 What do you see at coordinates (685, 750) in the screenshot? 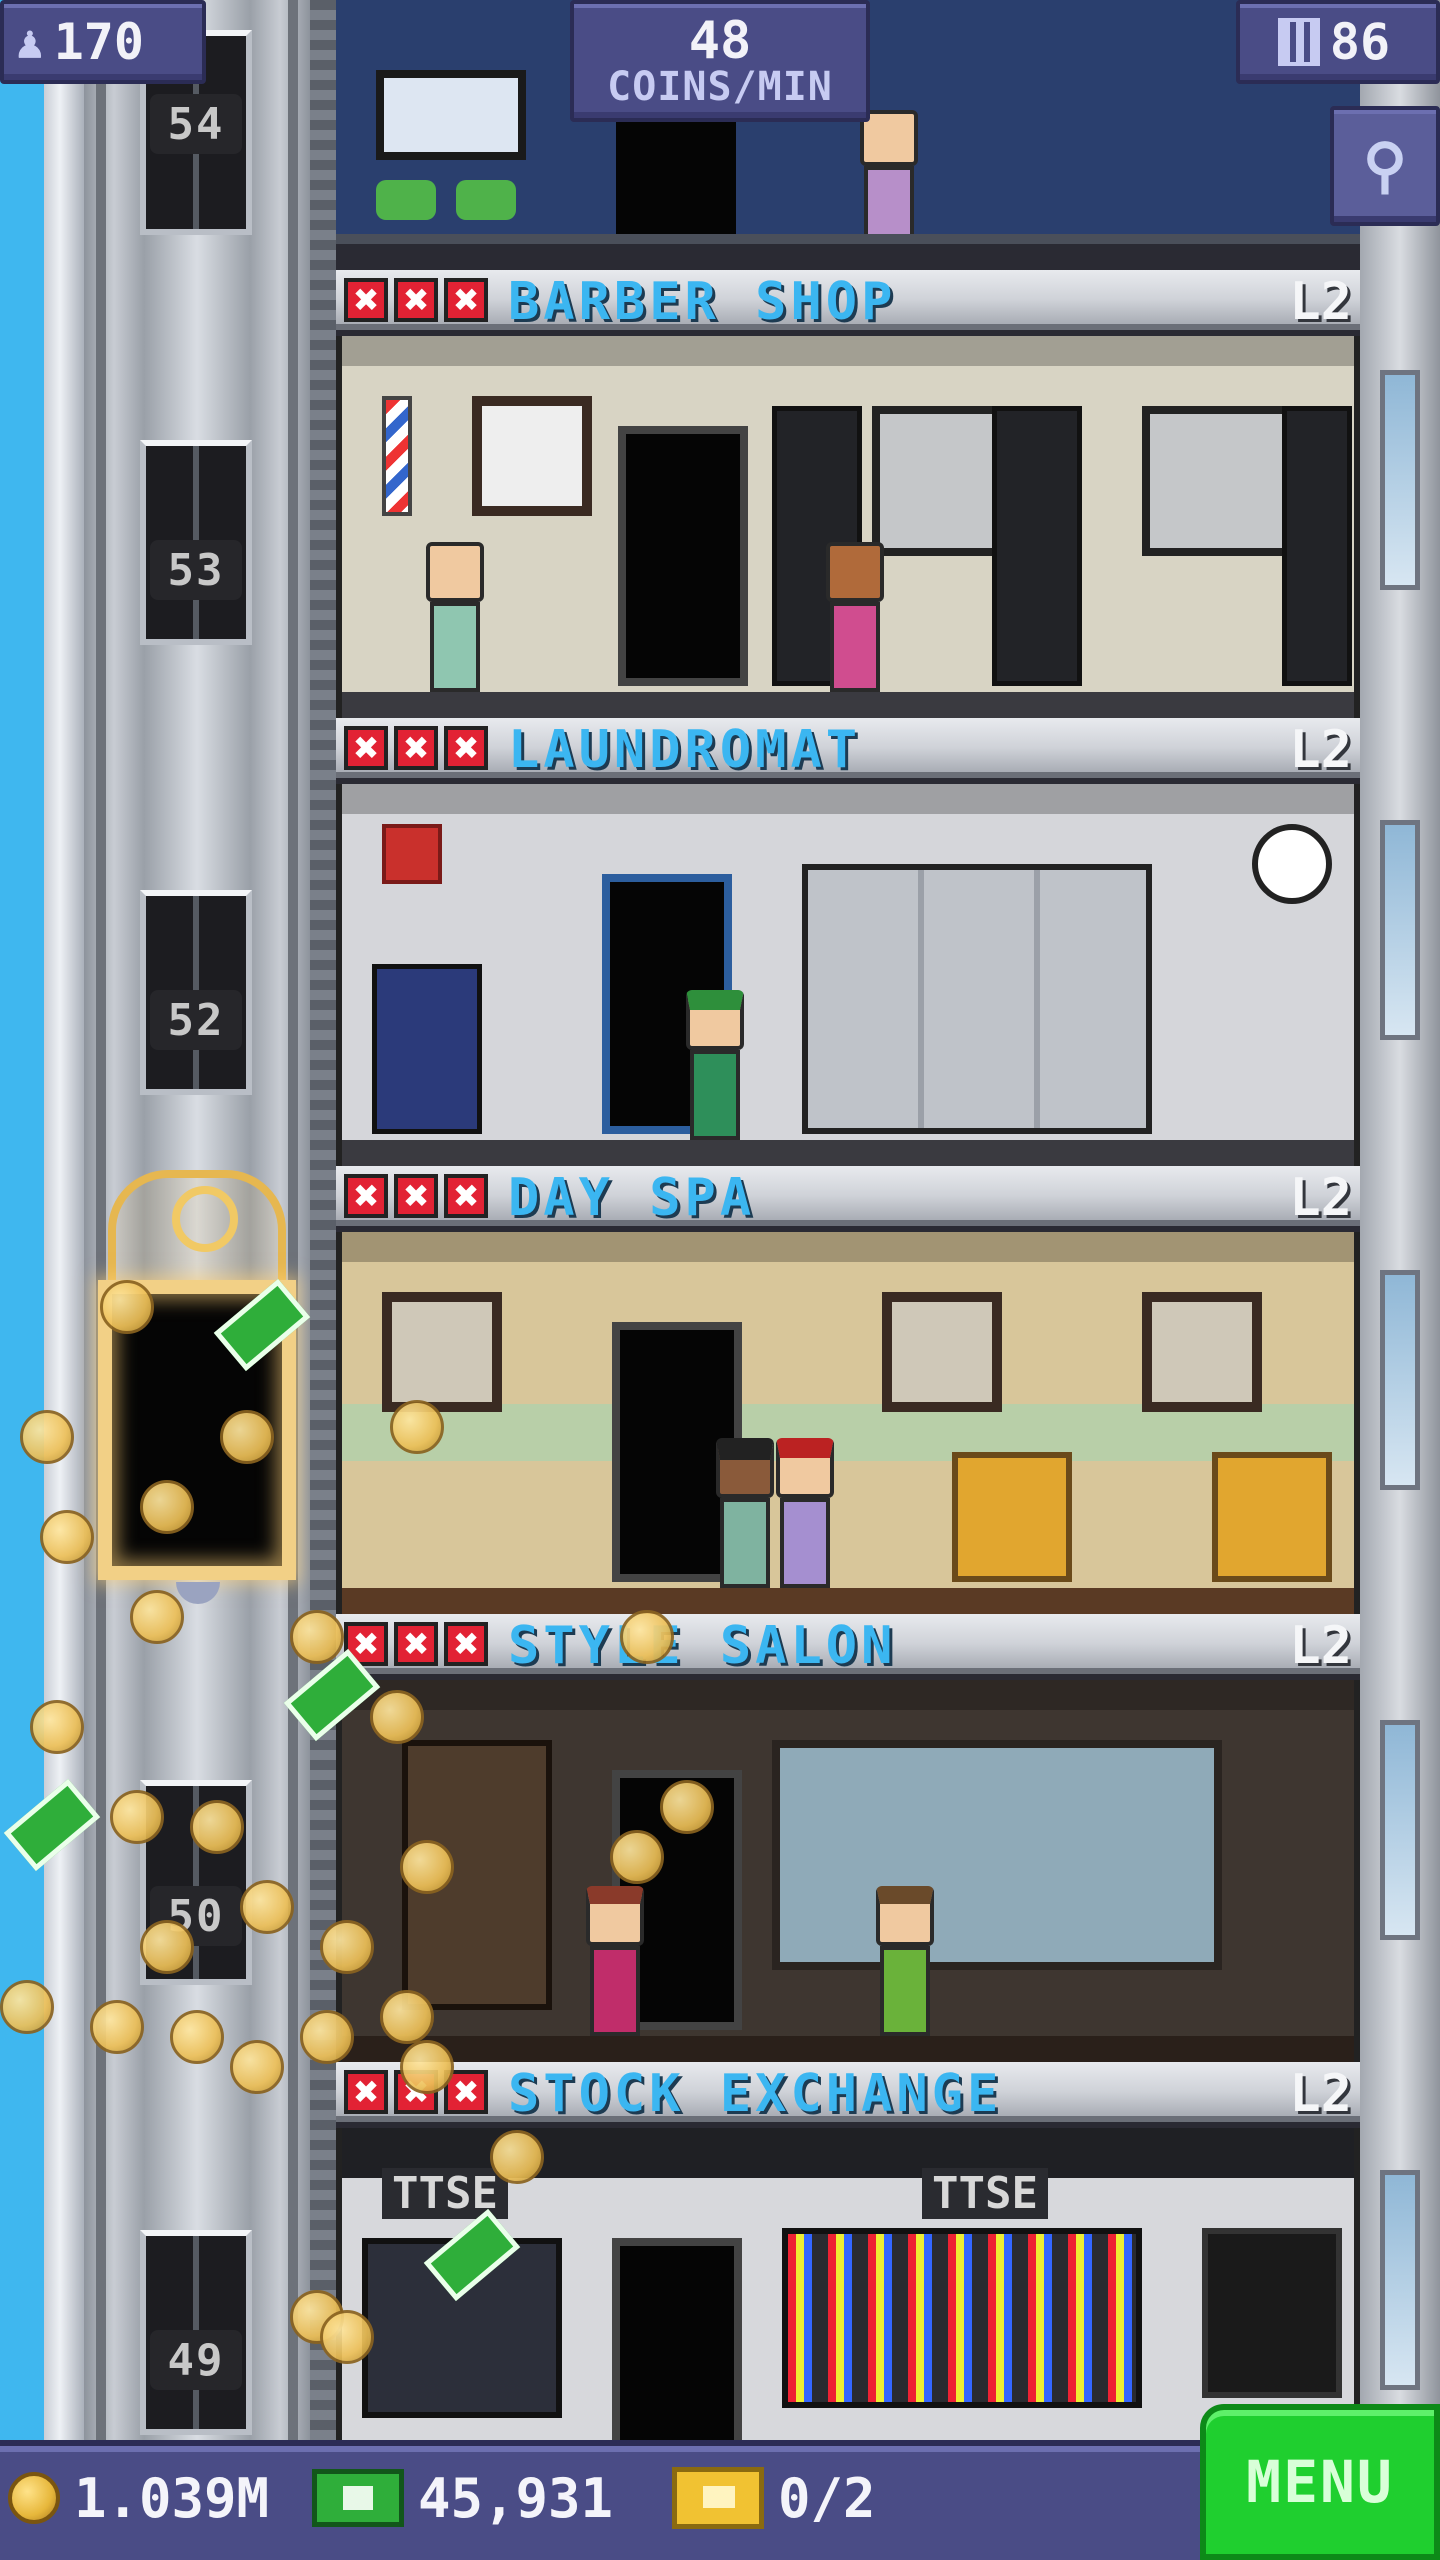
I see `floor-name: LAUNDROMAT` at bounding box center [685, 750].